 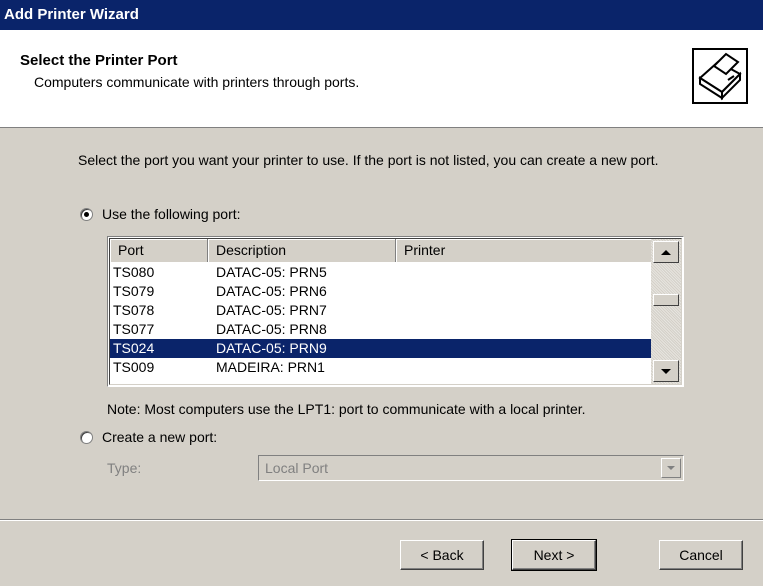 I want to click on use-following-port-option: Use the following port:, so click(x=160, y=214).